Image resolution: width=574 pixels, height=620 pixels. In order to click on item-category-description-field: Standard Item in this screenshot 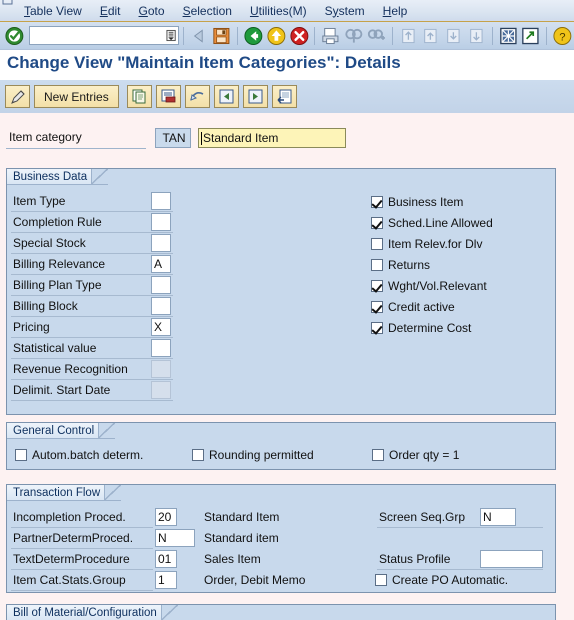, I will do `click(272, 138)`.